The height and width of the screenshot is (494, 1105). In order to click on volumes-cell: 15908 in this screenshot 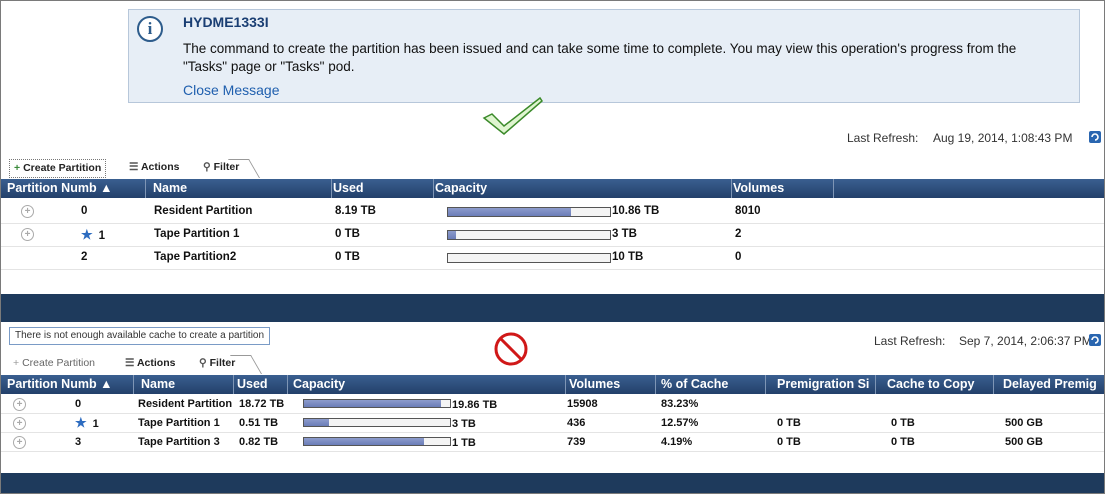, I will do `click(582, 404)`.